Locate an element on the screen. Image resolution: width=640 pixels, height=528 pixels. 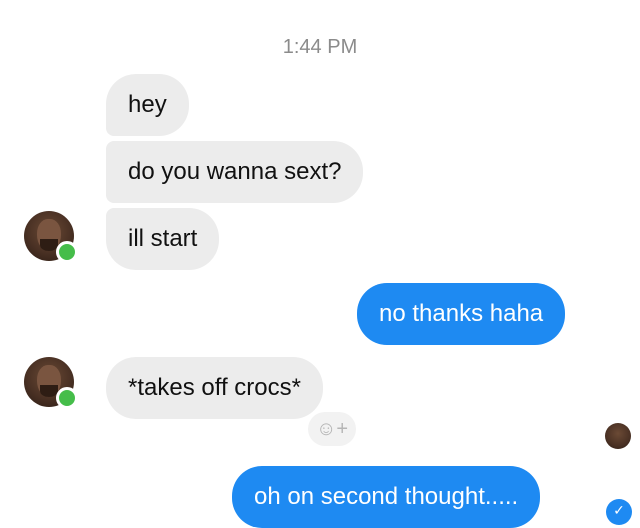
message-bubble-outgoing: no thanks haha is located at coordinates (461, 314).